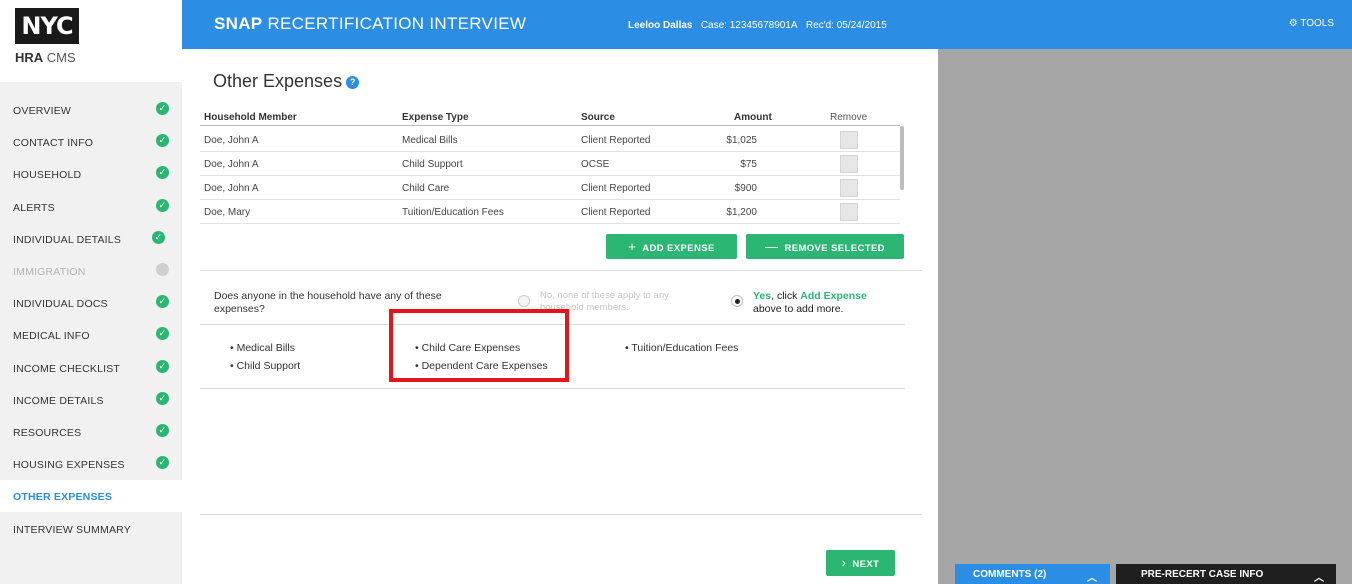 Image resolution: width=1352 pixels, height=584 pixels. I want to click on add-expense-label: ADD EXPENSE, so click(678, 248).